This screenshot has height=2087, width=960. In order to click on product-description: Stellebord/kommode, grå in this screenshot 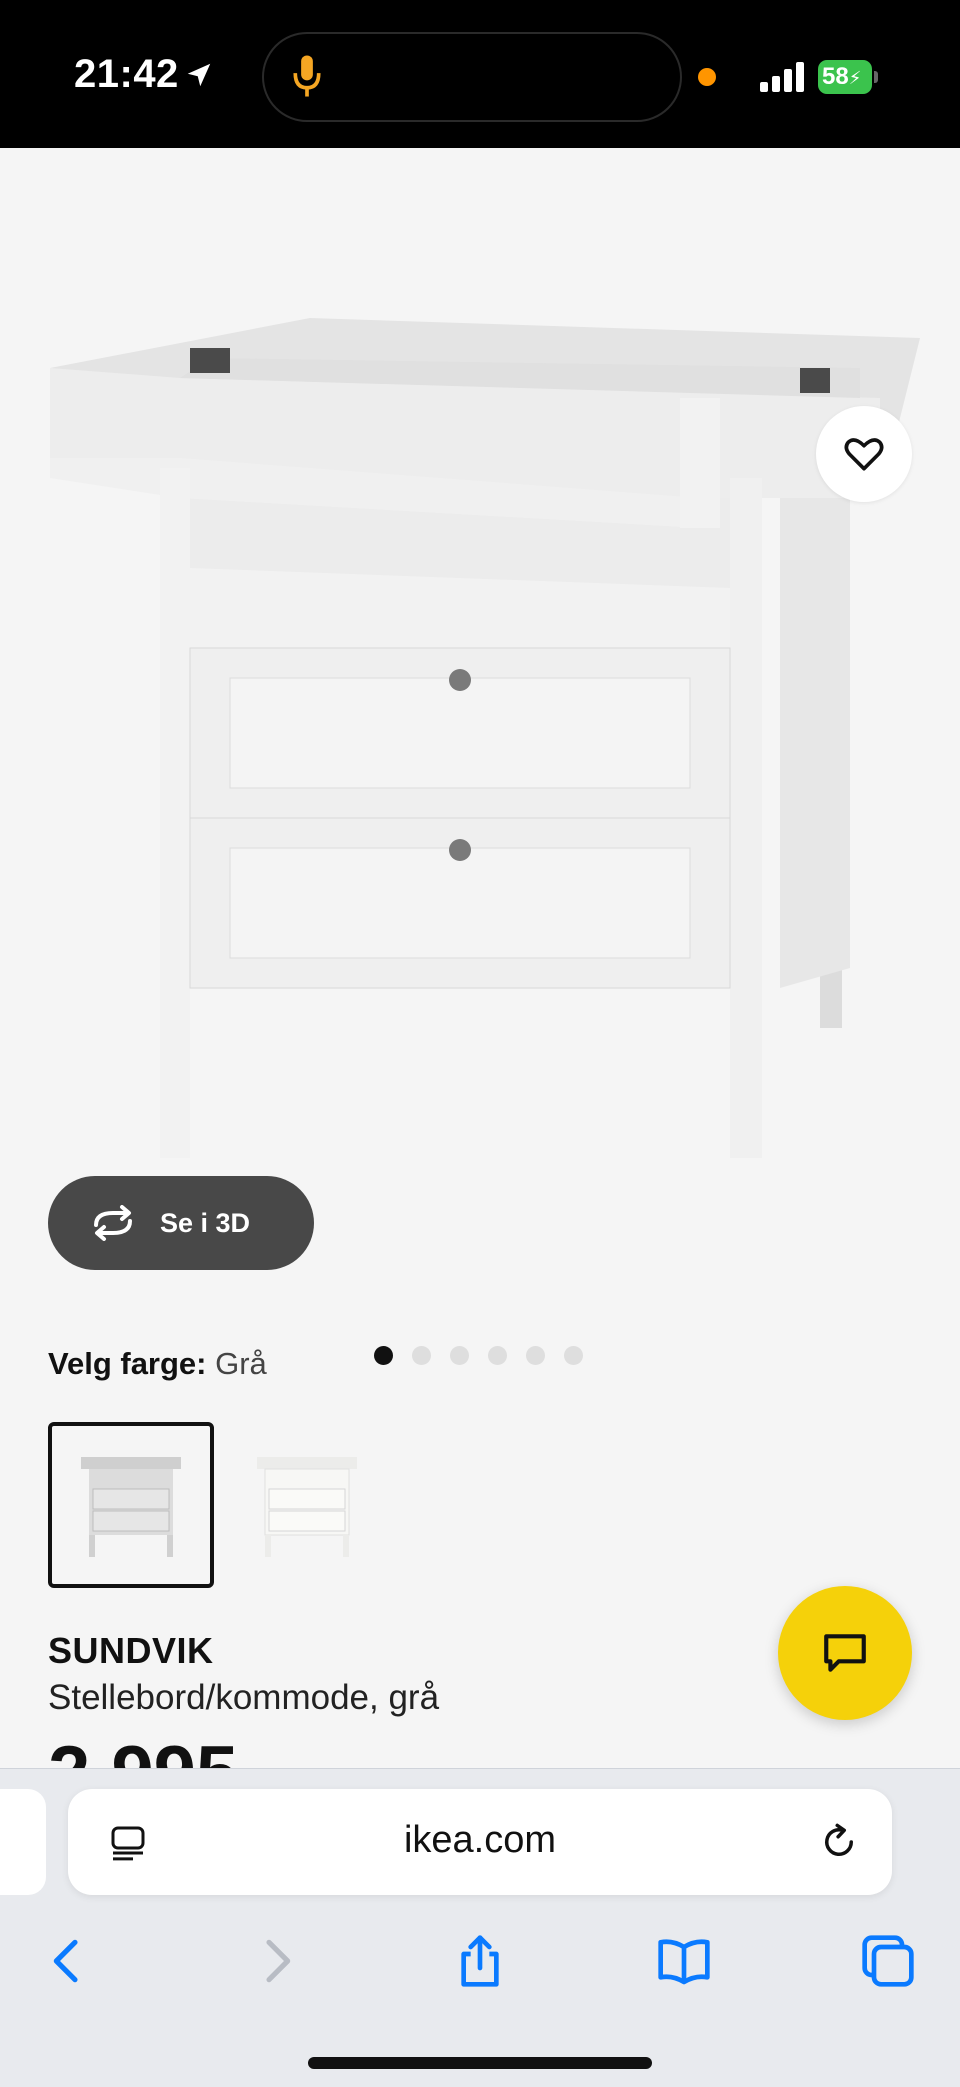, I will do `click(244, 1697)`.